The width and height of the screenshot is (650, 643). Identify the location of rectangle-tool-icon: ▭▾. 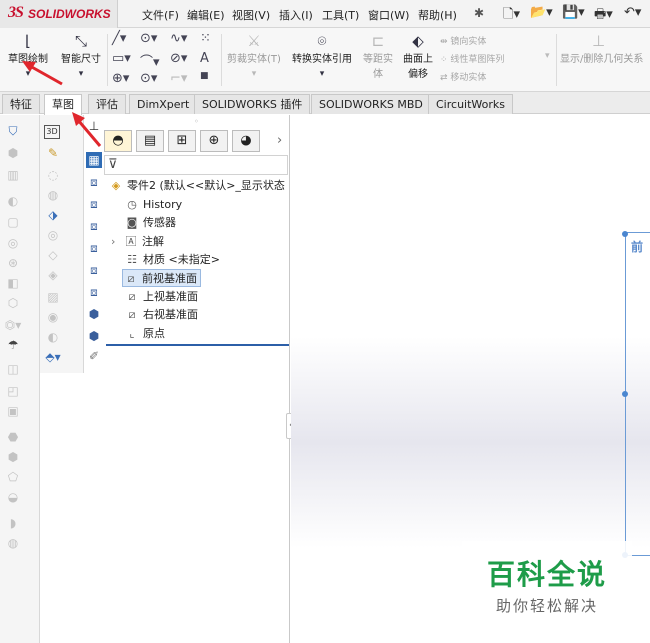
(121, 58).